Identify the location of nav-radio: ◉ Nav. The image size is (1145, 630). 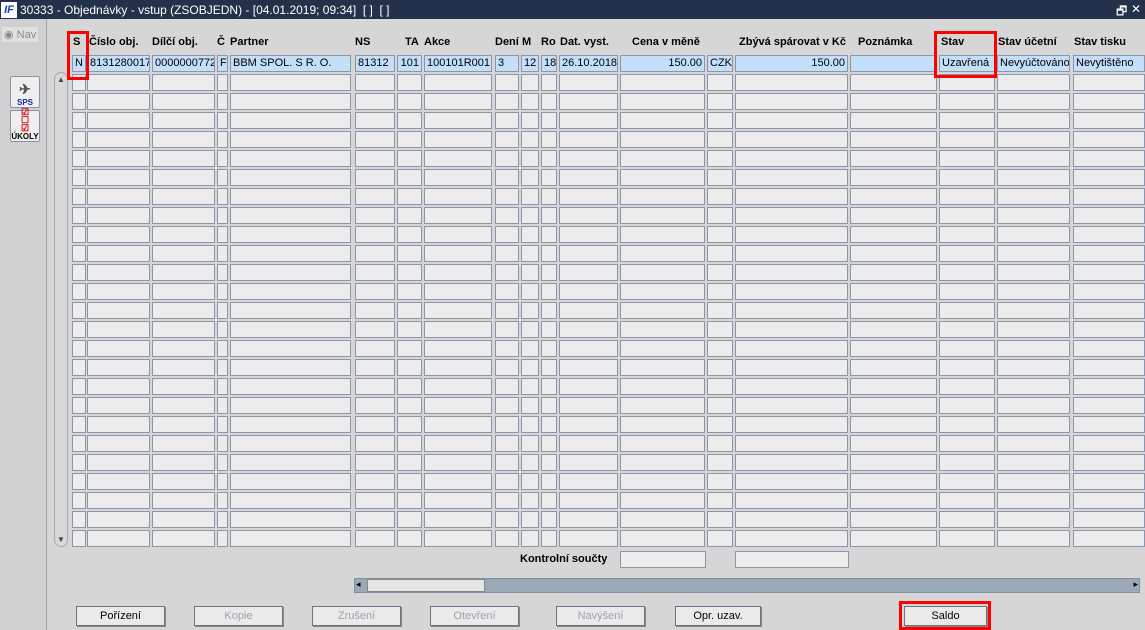
(20, 34).